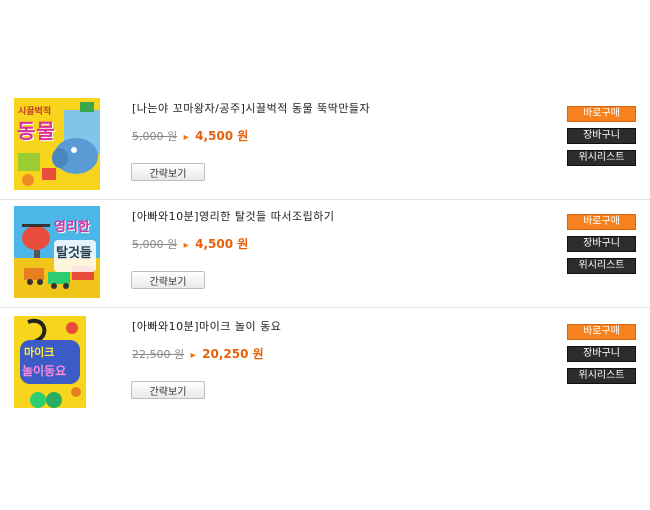  What do you see at coordinates (50, 362) in the screenshot?
I see `product-thumbnail: 마이크 놀이동요` at bounding box center [50, 362].